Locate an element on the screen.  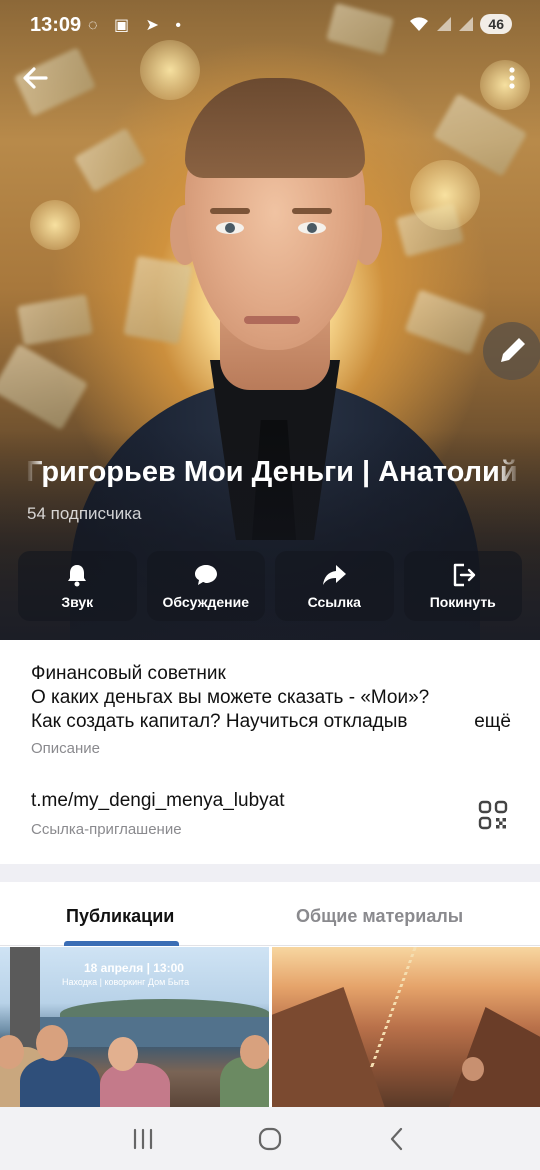
more-options-button is located at coordinates (512, 78).